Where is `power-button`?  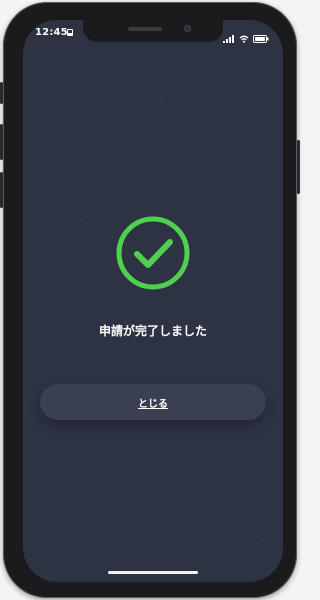
power-button is located at coordinates (1, 93).